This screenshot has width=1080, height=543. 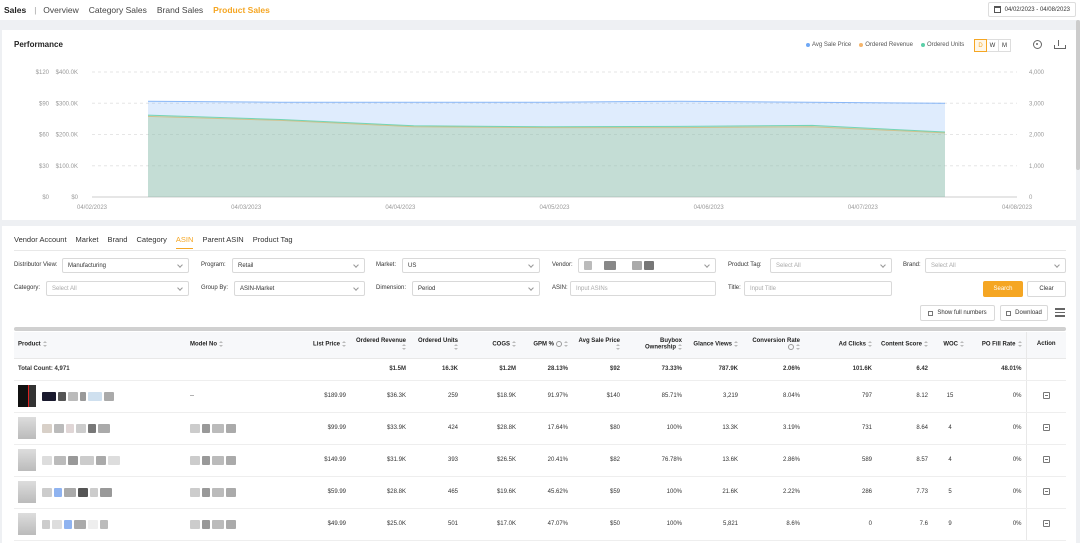 What do you see at coordinates (100, 345) in the screenshot?
I see `col-product: Product` at bounding box center [100, 345].